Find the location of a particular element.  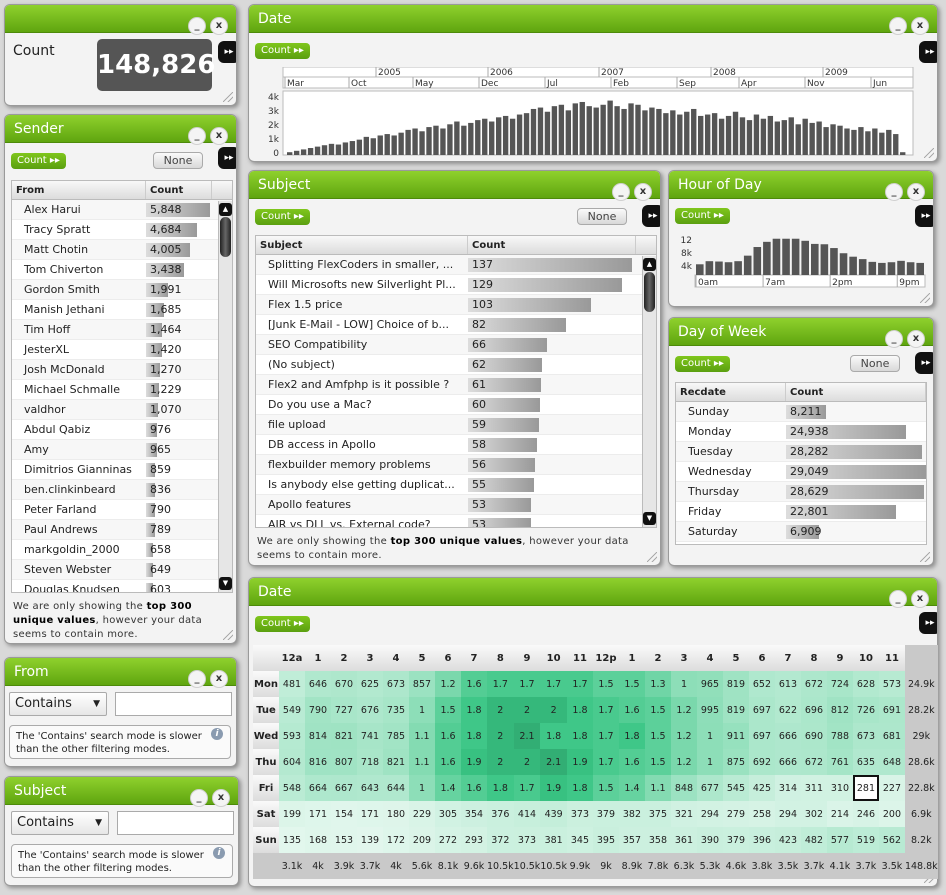

heatmap-cell: 135 is located at coordinates (292, 840).